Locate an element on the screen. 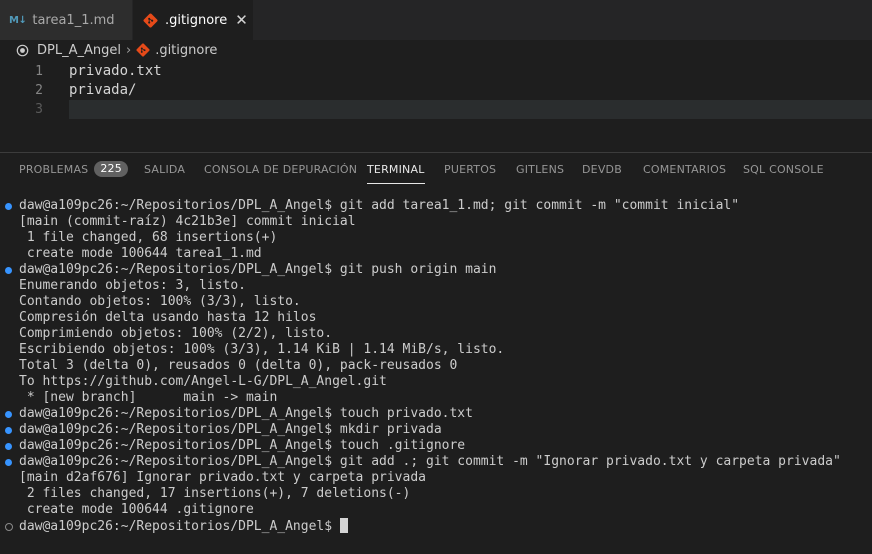 The width and height of the screenshot is (872, 554). terminal-line-text: 1 file changed, 68 insertions(+) is located at coordinates (148, 237).